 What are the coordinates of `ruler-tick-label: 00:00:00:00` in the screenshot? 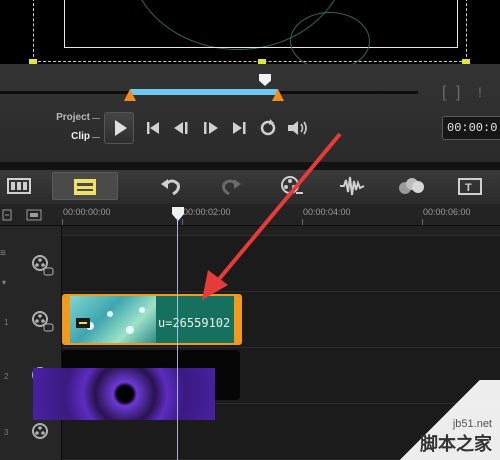 It's located at (87, 212).